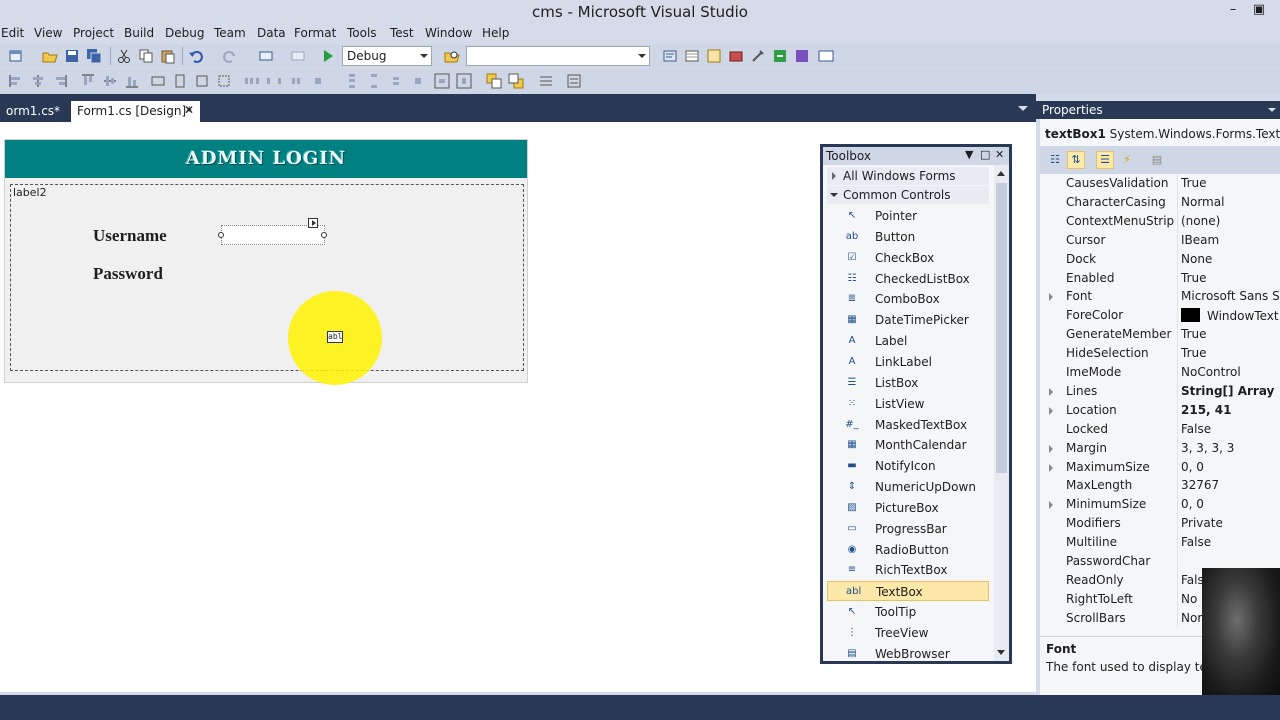  I want to click on remove-horizontal-spacing-icon, so click(318, 81).